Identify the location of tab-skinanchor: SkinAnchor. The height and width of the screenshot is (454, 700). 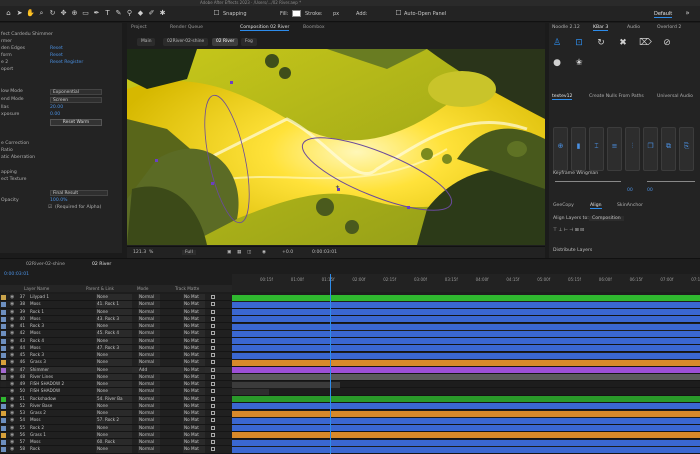
(630, 205).